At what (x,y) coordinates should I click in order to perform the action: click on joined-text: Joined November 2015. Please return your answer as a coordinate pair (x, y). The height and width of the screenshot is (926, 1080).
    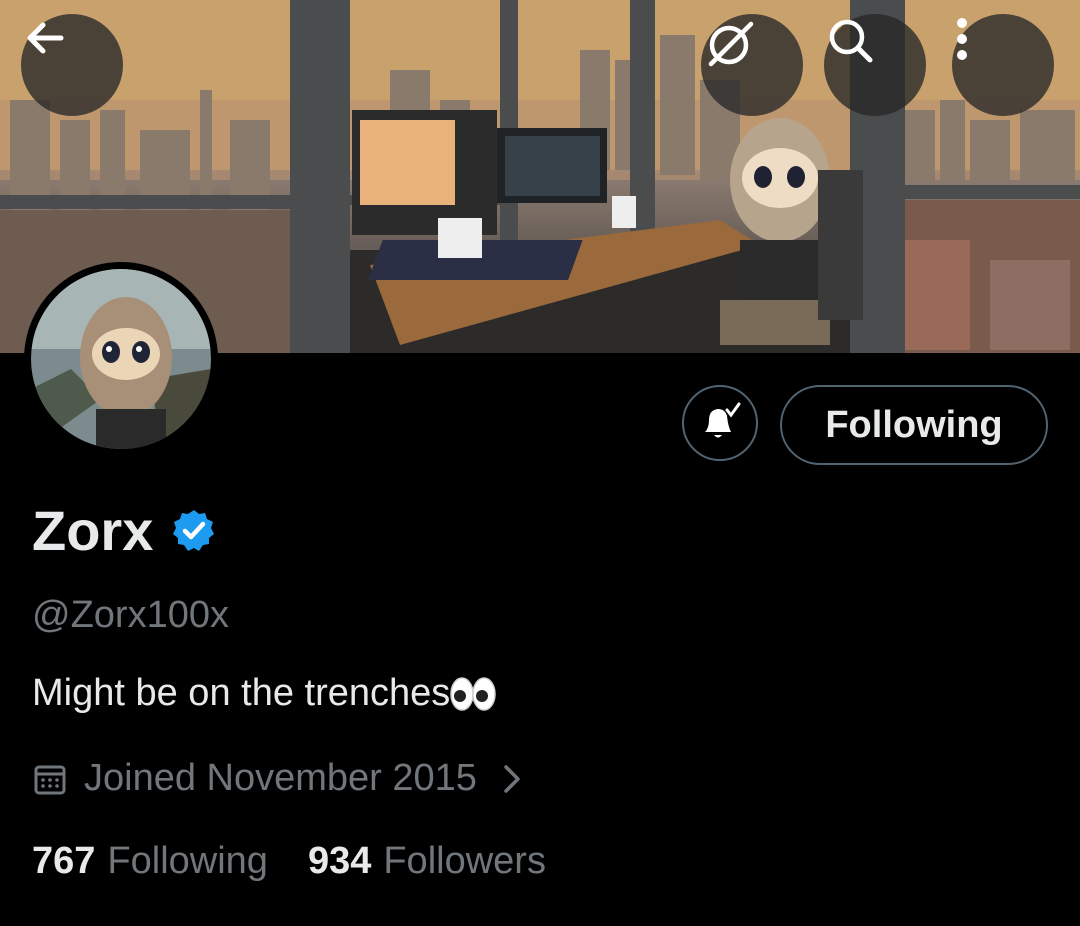
    Looking at the image, I should click on (280, 778).